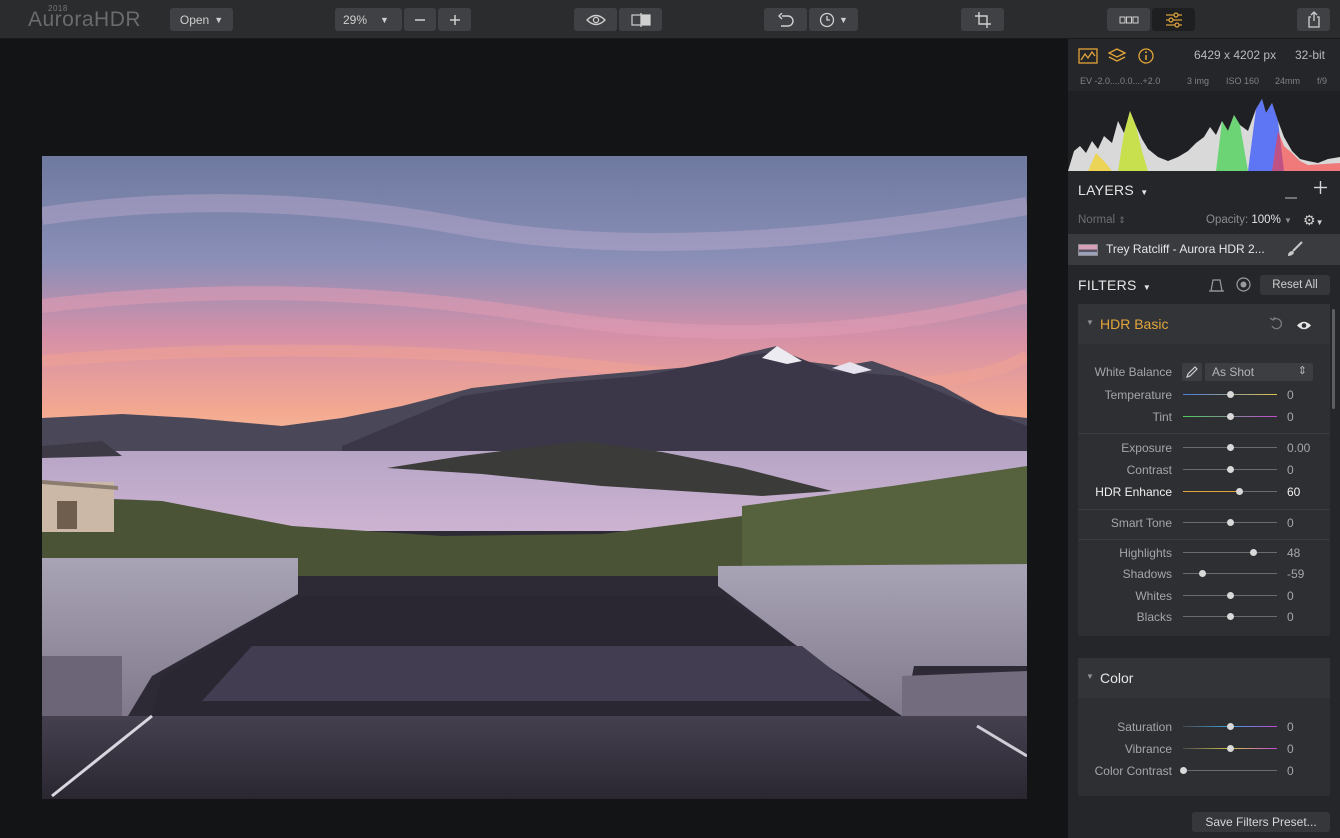 This screenshot has height=838, width=1340. Describe the element at coordinates (1117, 678) in the screenshot. I see `color-title: Color` at that location.